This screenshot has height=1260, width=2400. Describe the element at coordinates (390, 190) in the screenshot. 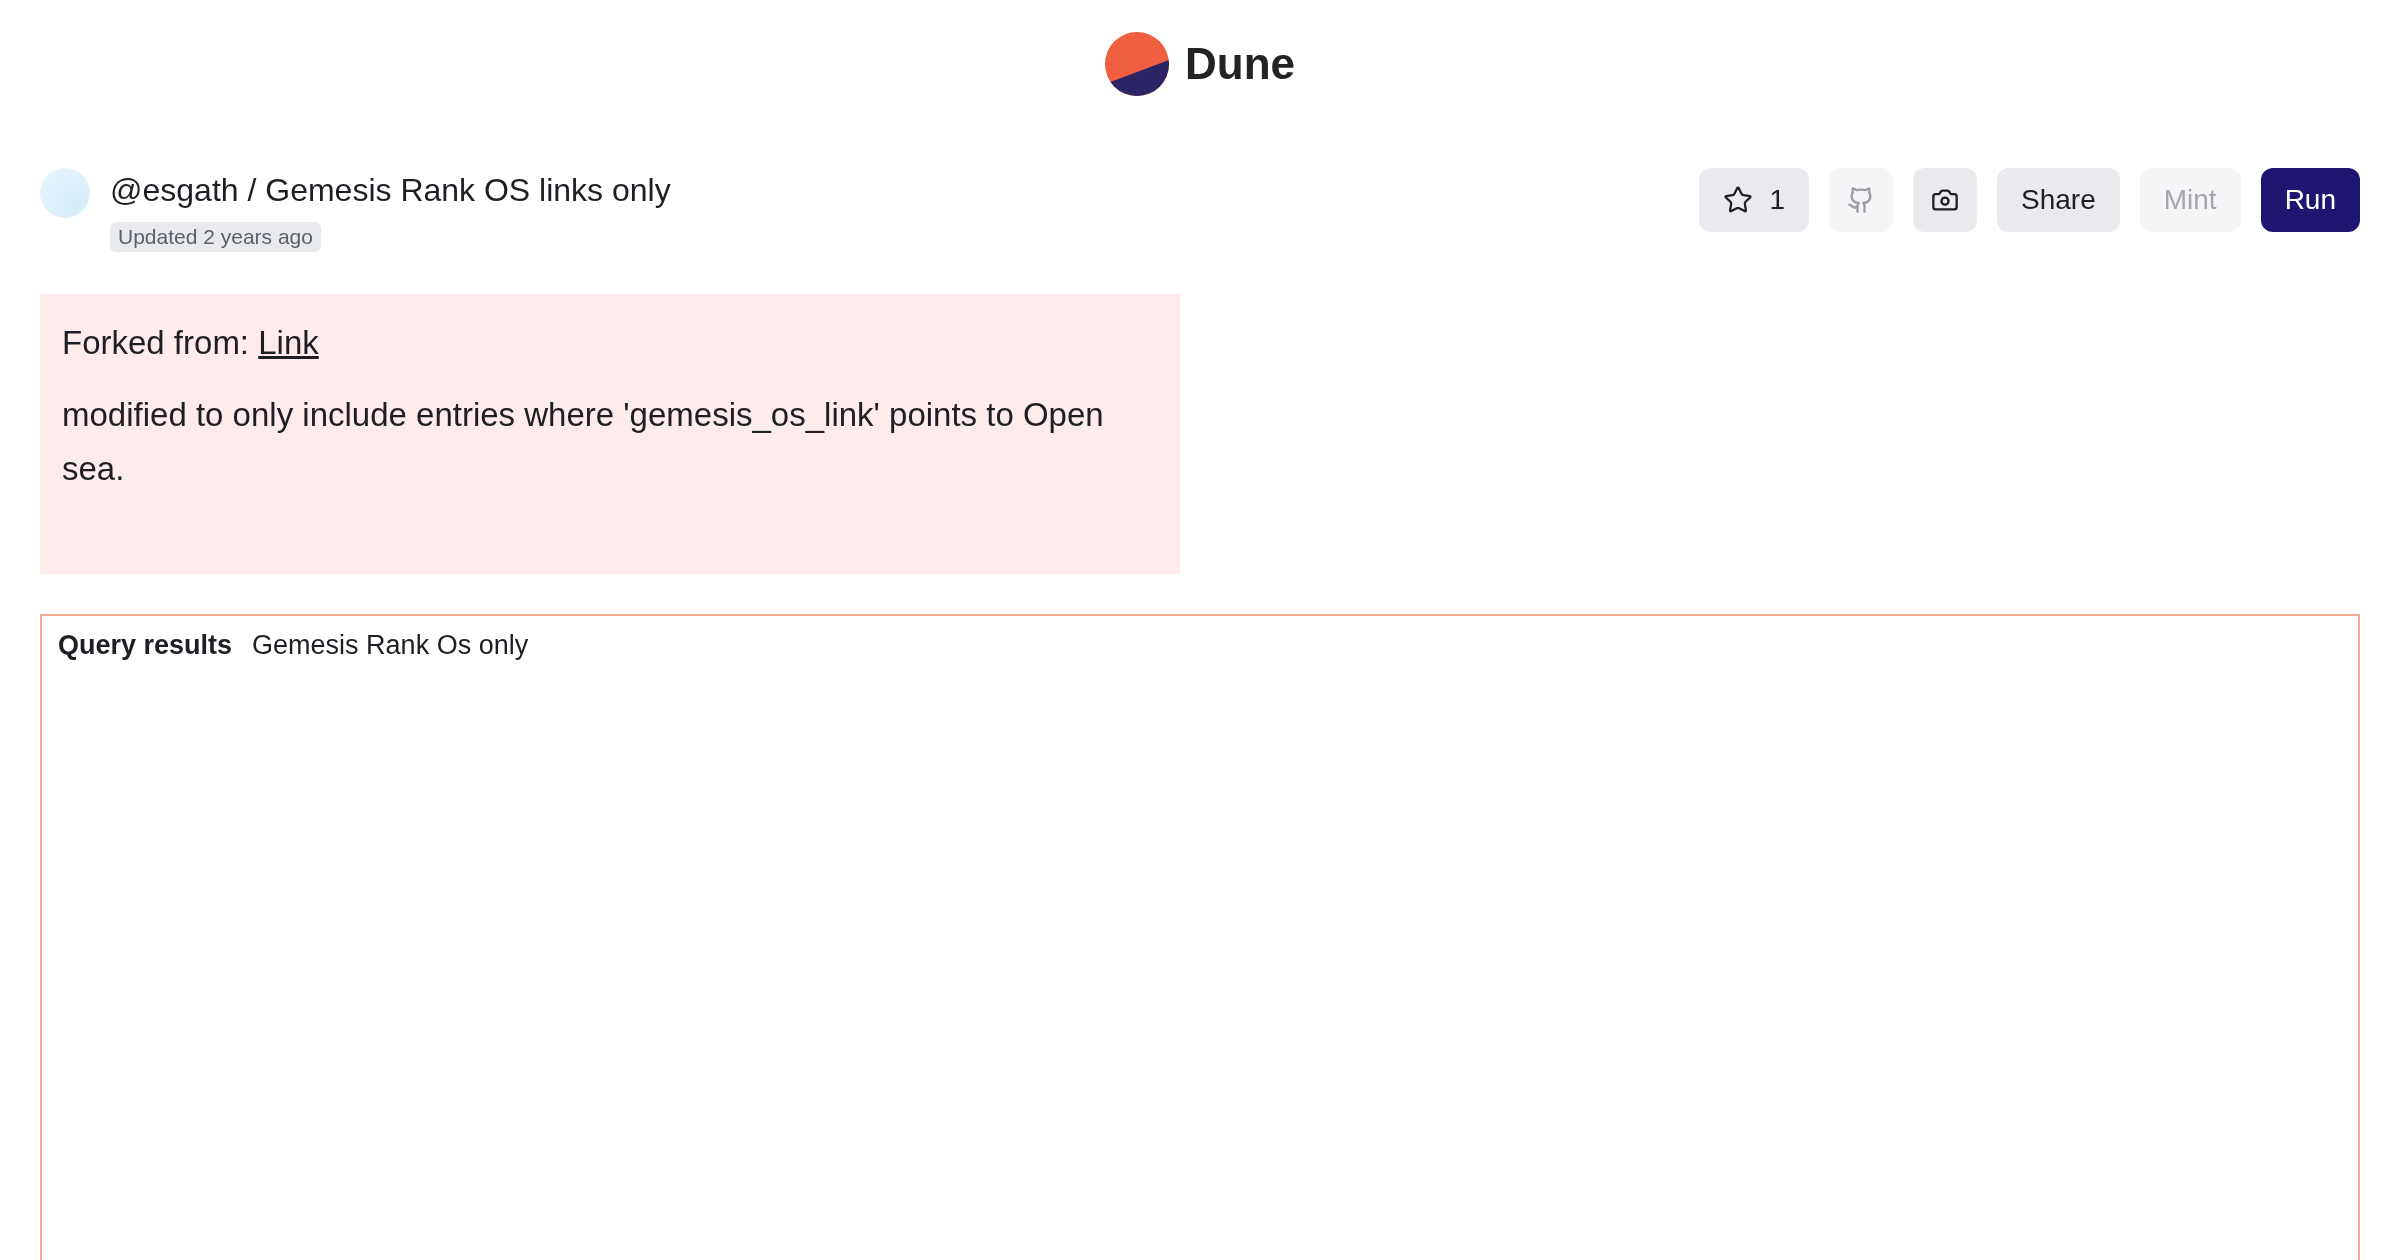

I see `query-title: @esgath / Gemesis Rank OS links only` at that location.